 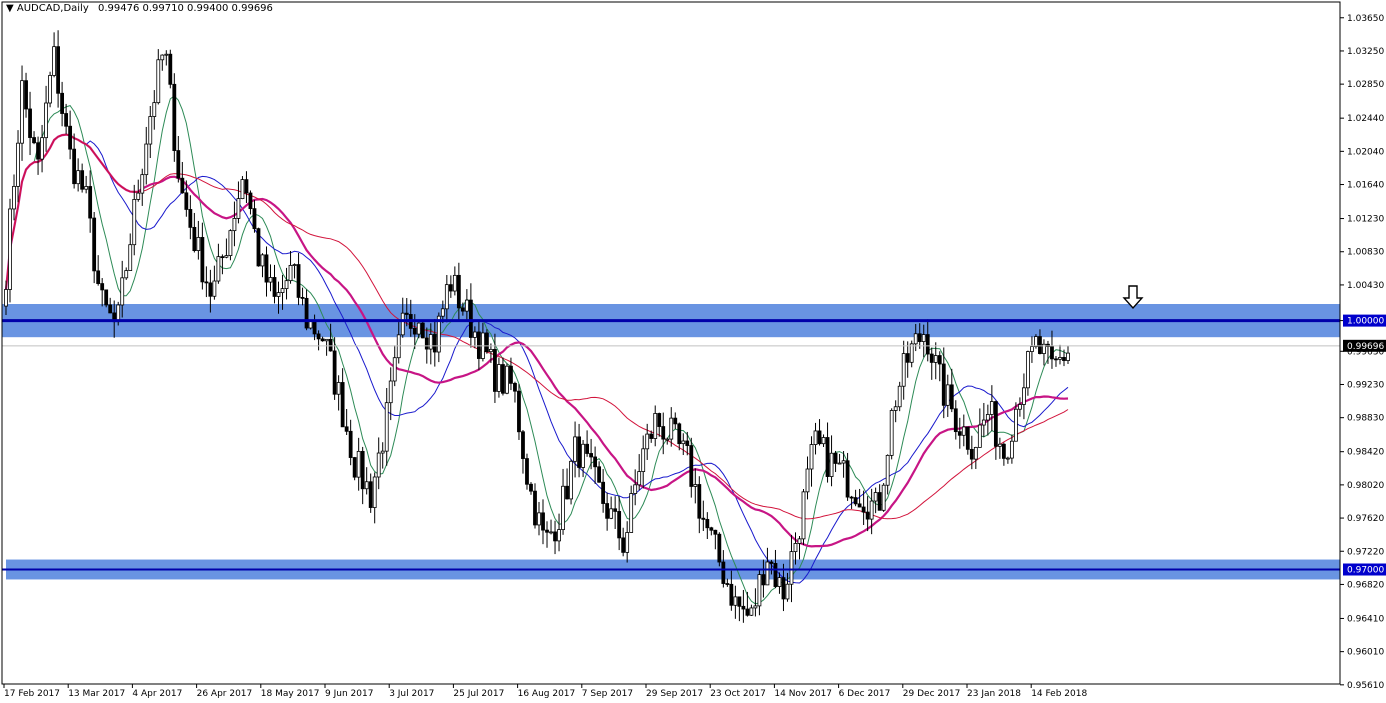 What do you see at coordinates (1365, 486) in the screenshot?
I see `y-tick-label: 0.98020` at bounding box center [1365, 486].